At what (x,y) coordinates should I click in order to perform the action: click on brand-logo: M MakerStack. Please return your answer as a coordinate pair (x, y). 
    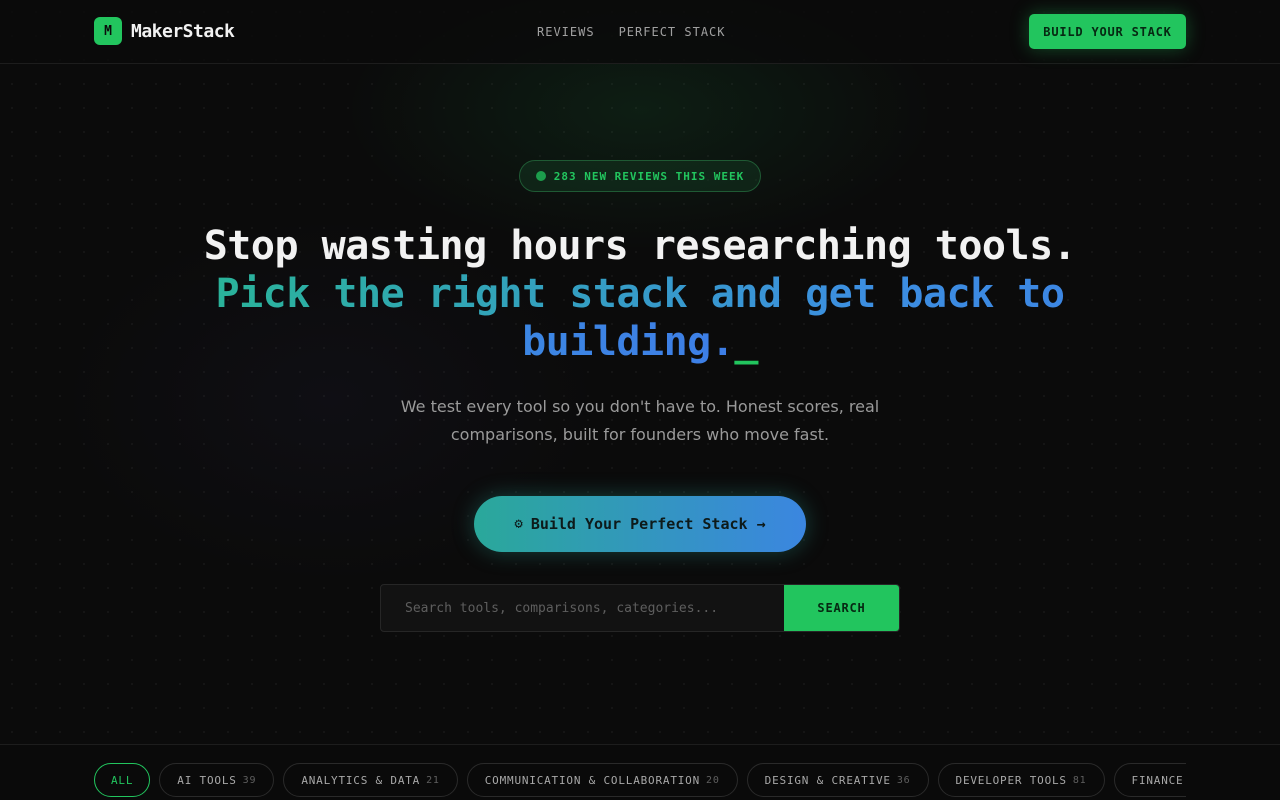
    Looking at the image, I should click on (164, 31).